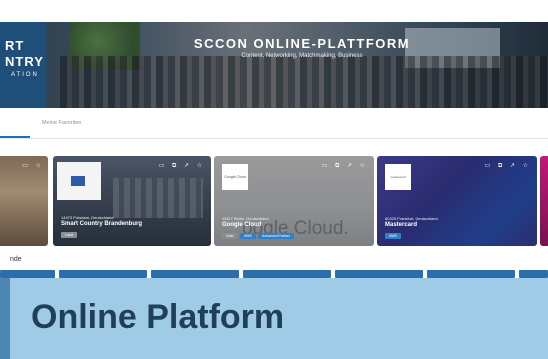  I want to click on eu-flag-icon, so click(78, 181).